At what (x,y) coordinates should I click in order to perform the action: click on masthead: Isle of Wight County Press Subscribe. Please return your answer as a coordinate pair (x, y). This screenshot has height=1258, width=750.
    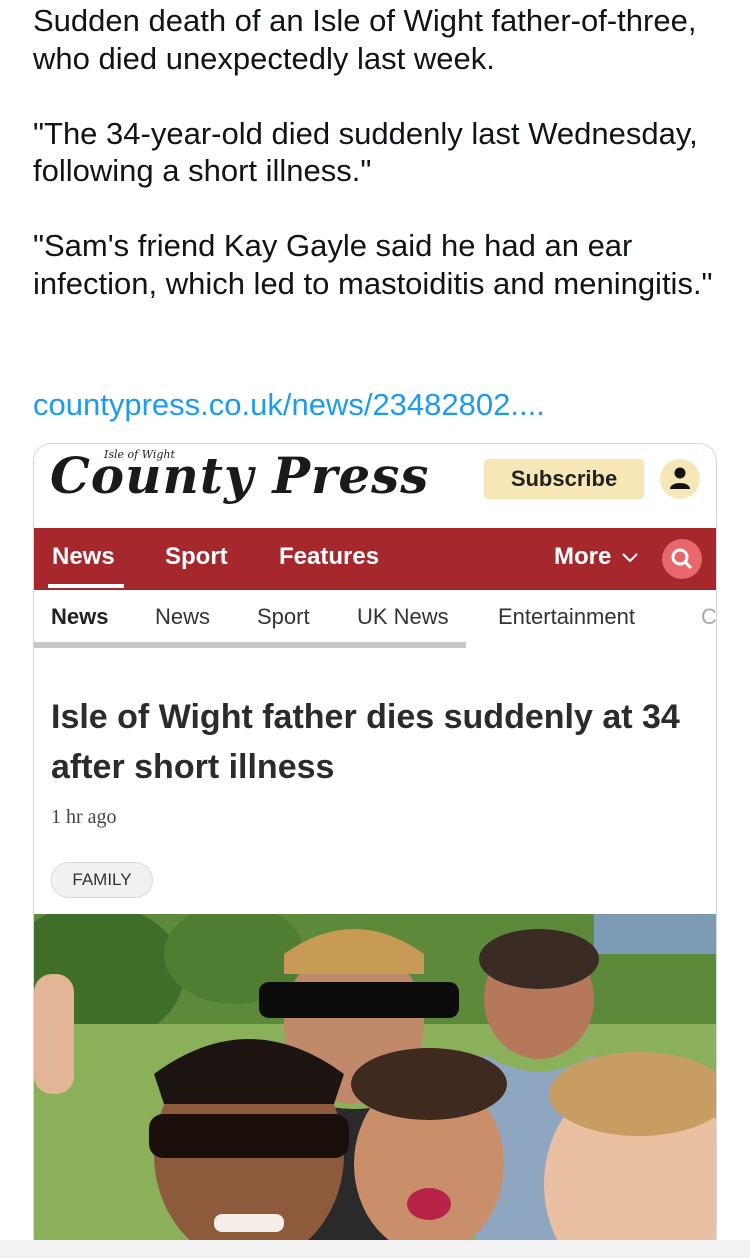
    Looking at the image, I should click on (375, 486).